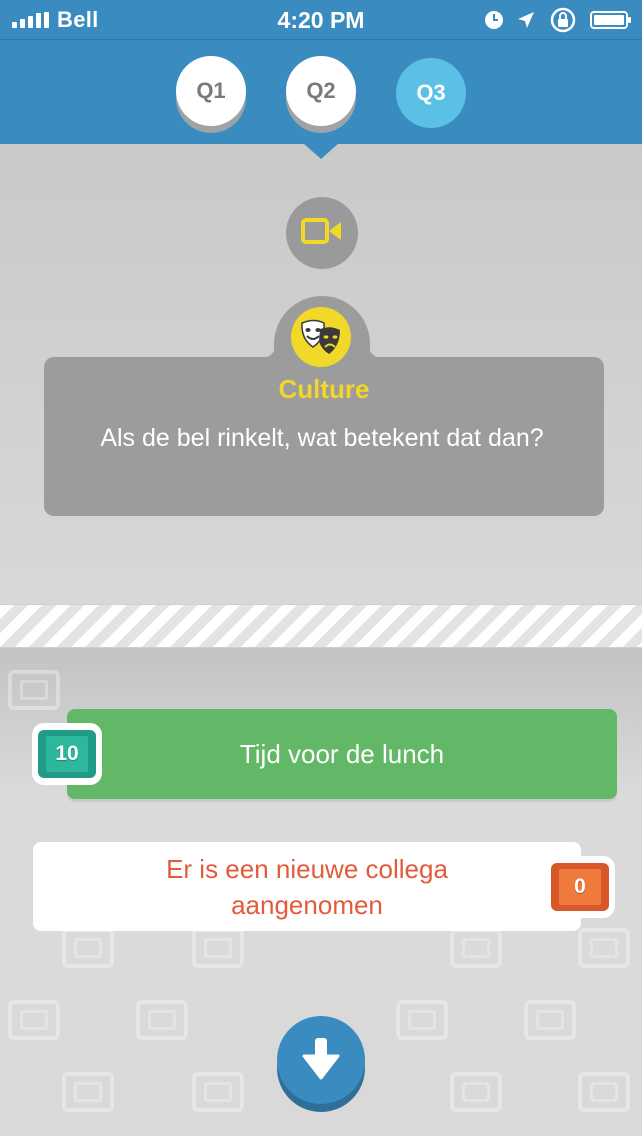 Image resolution: width=642 pixels, height=1136 pixels. Describe the element at coordinates (321, 337) in the screenshot. I see `theater-masks-icon` at that location.